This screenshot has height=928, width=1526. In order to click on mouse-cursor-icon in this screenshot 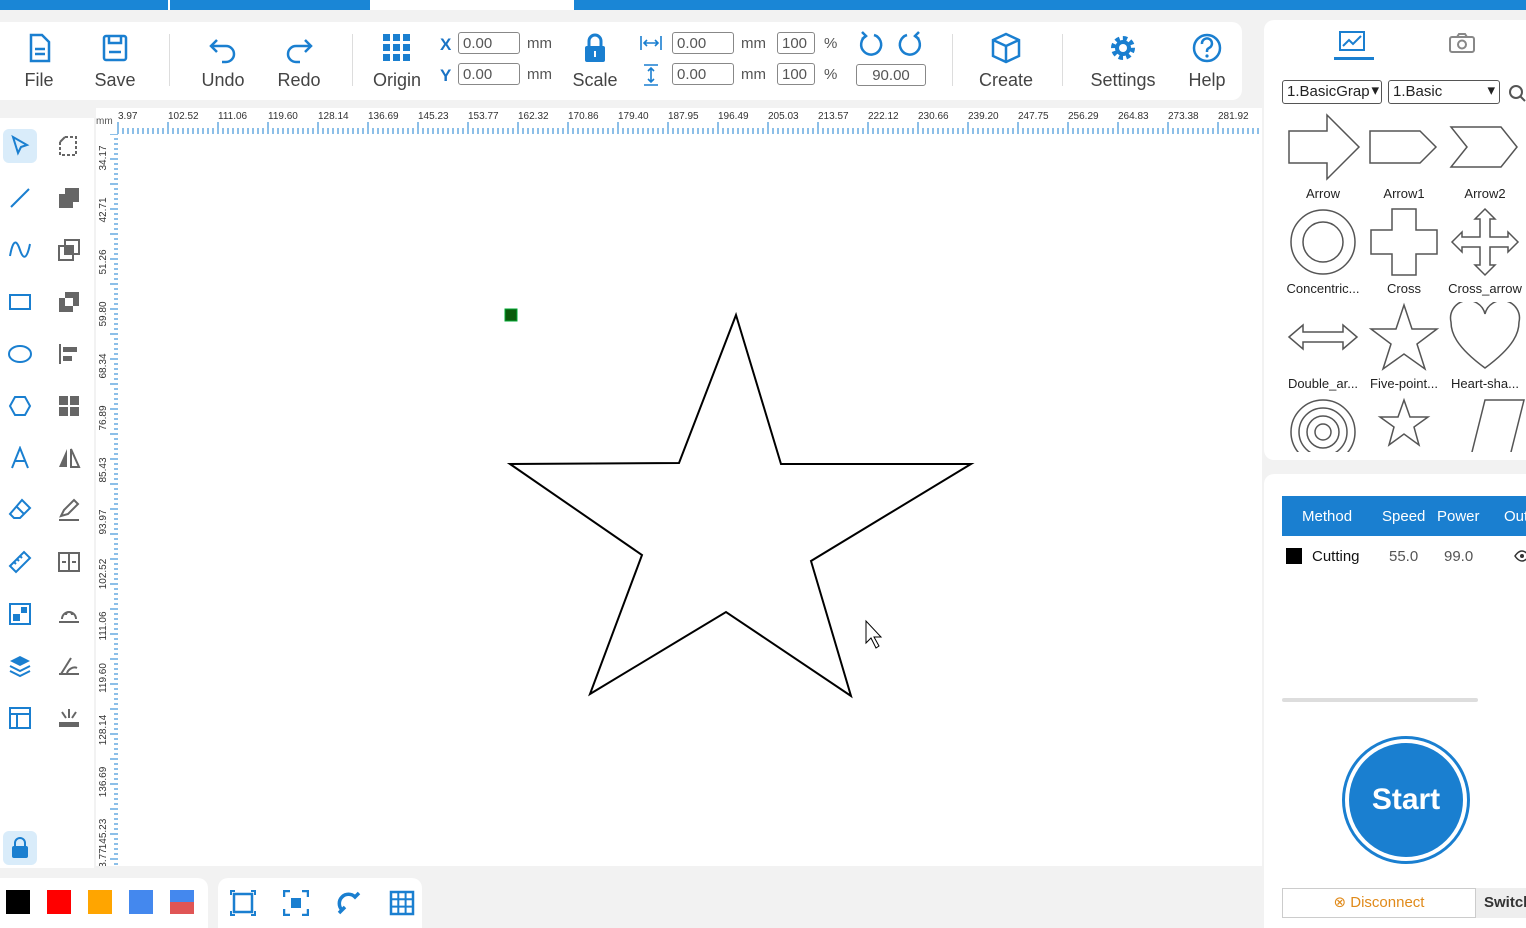, I will do `click(874, 634)`.